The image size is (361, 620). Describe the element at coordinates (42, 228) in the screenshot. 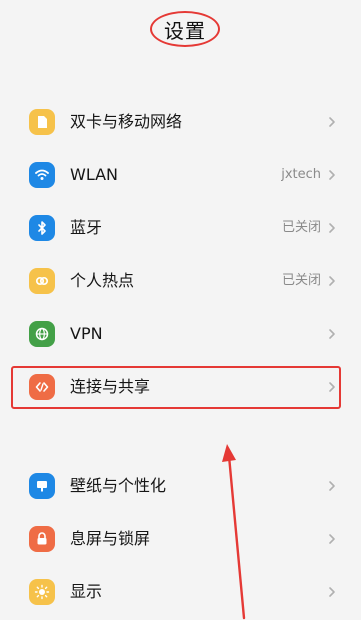

I see `bluetooth-icon` at that location.